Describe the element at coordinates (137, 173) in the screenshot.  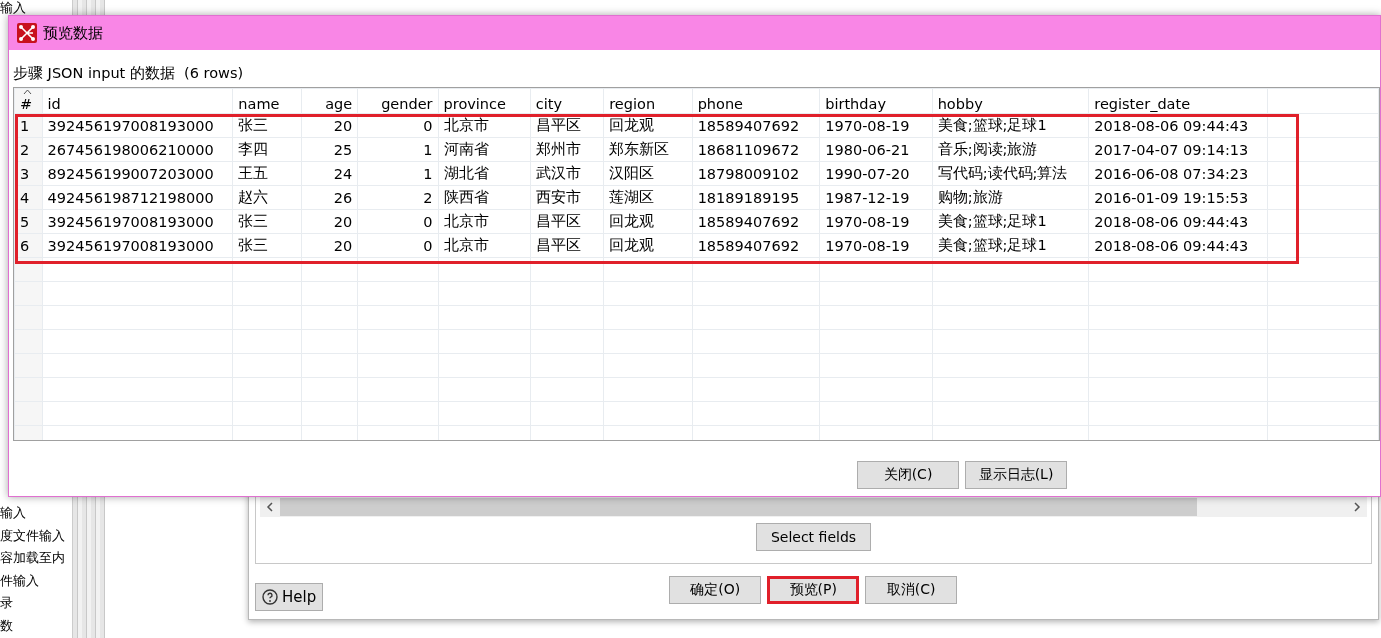
I see `table-cell: 892456199007203000` at that location.